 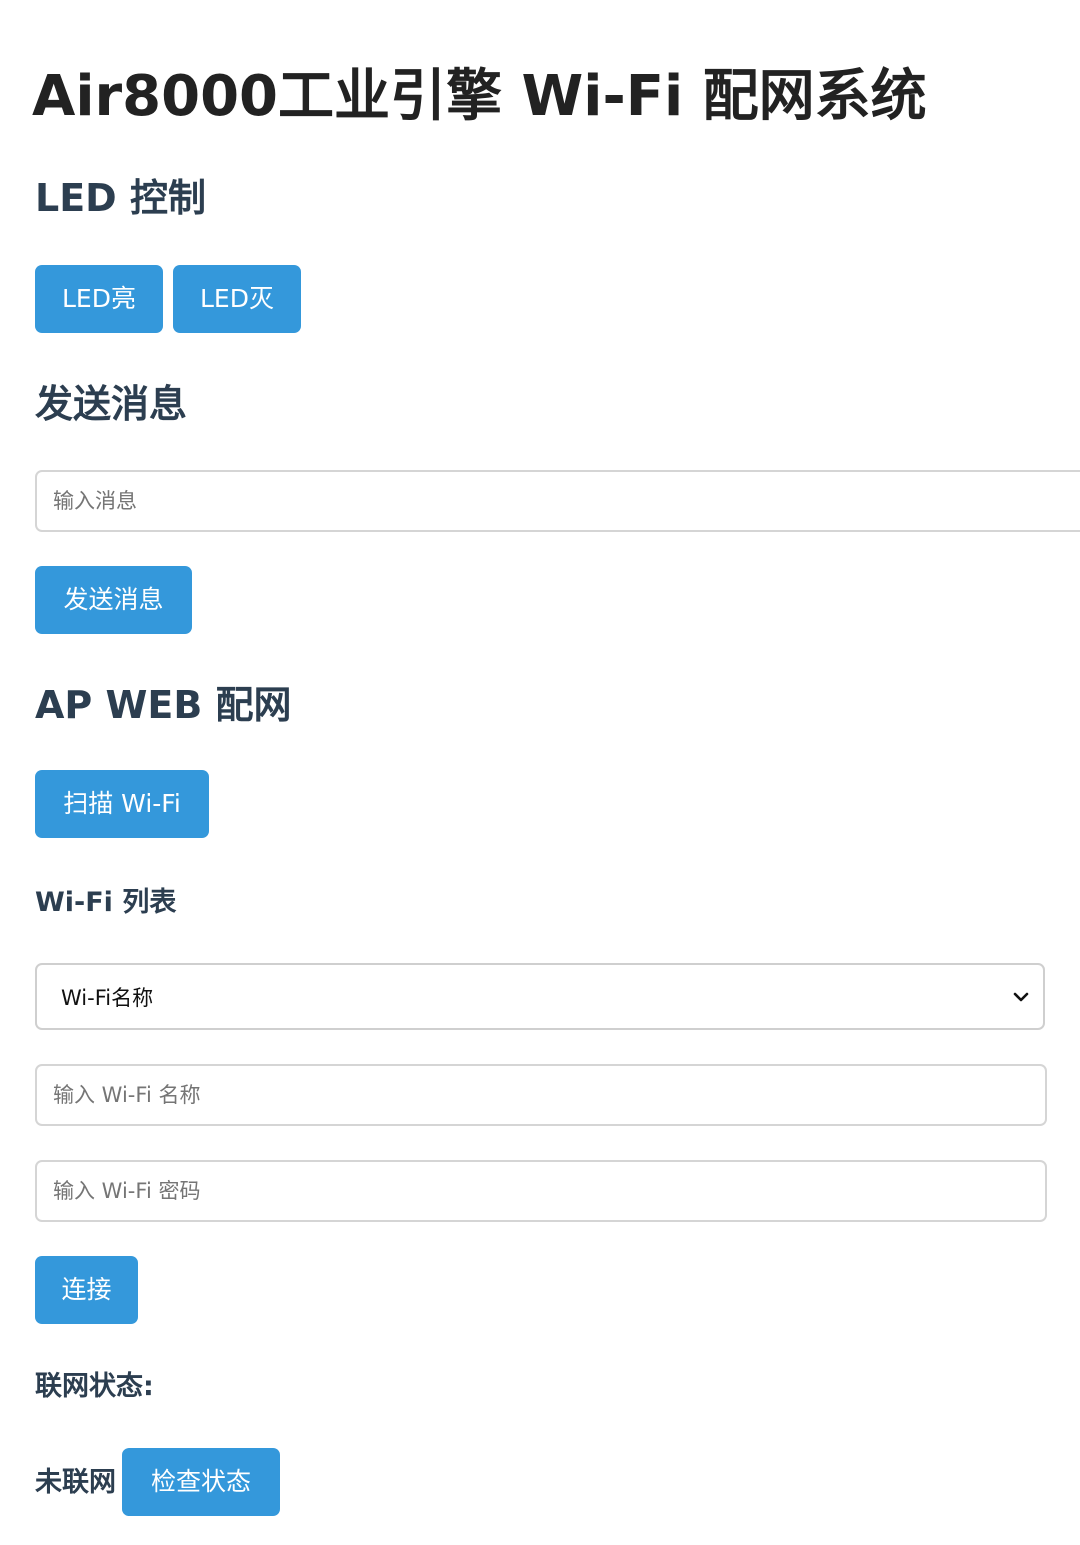 What do you see at coordinates (120, 198) in the screenshot?
I see `led-section-heading: LED 控制` at bounding box center [120, 198].